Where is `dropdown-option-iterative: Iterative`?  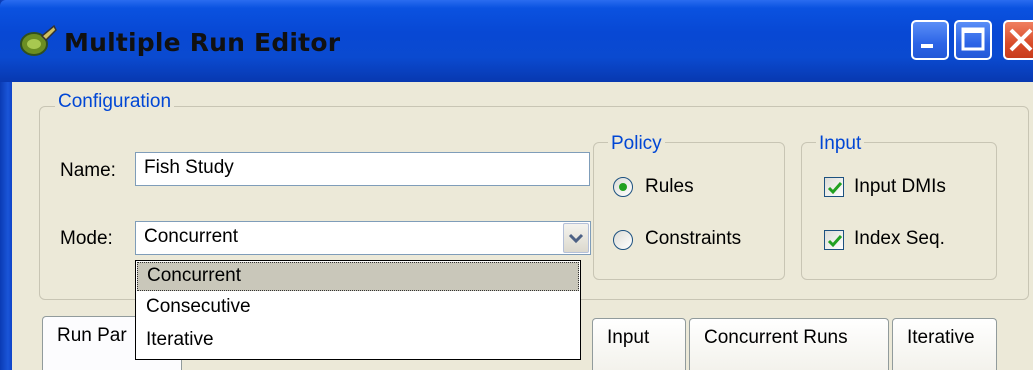
dropdown-option-iterative: Iterative is located at coordinates (180, 340).